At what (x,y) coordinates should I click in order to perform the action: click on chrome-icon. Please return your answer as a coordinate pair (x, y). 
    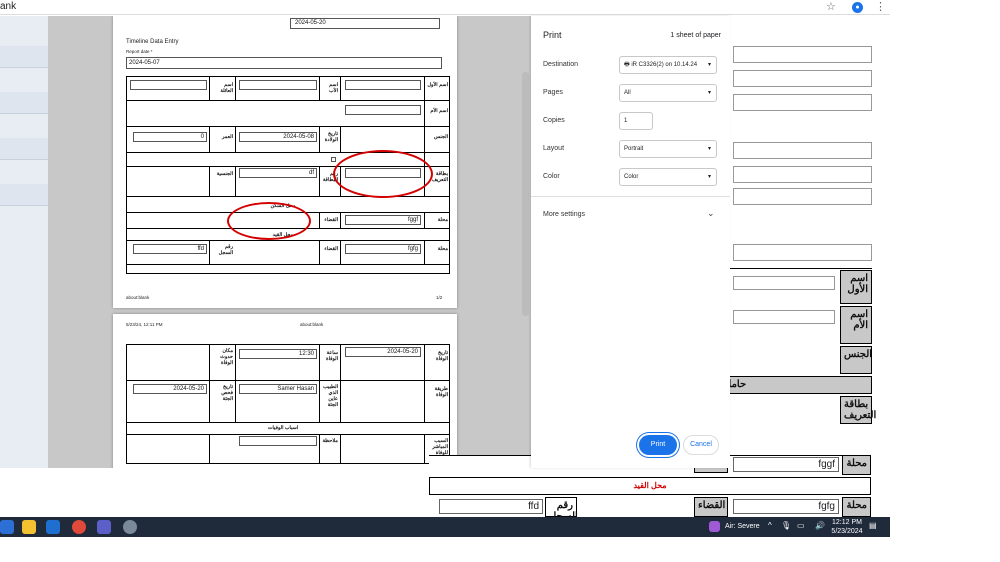
    Looking at the image, I should click on (79, 527).